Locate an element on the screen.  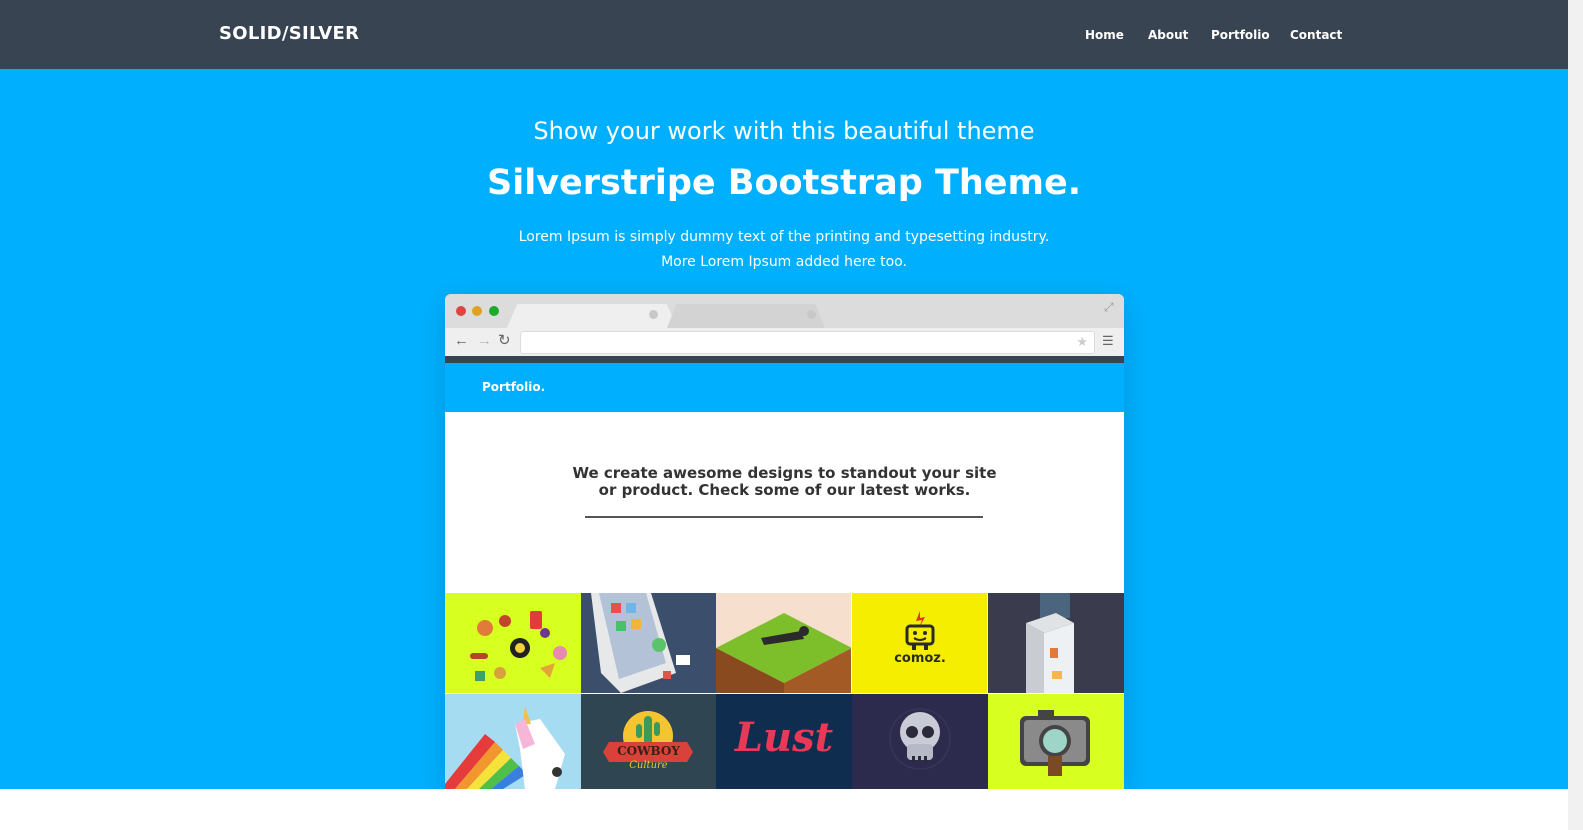
portfolio-tile-camera is located at coordinates (1056, 741).